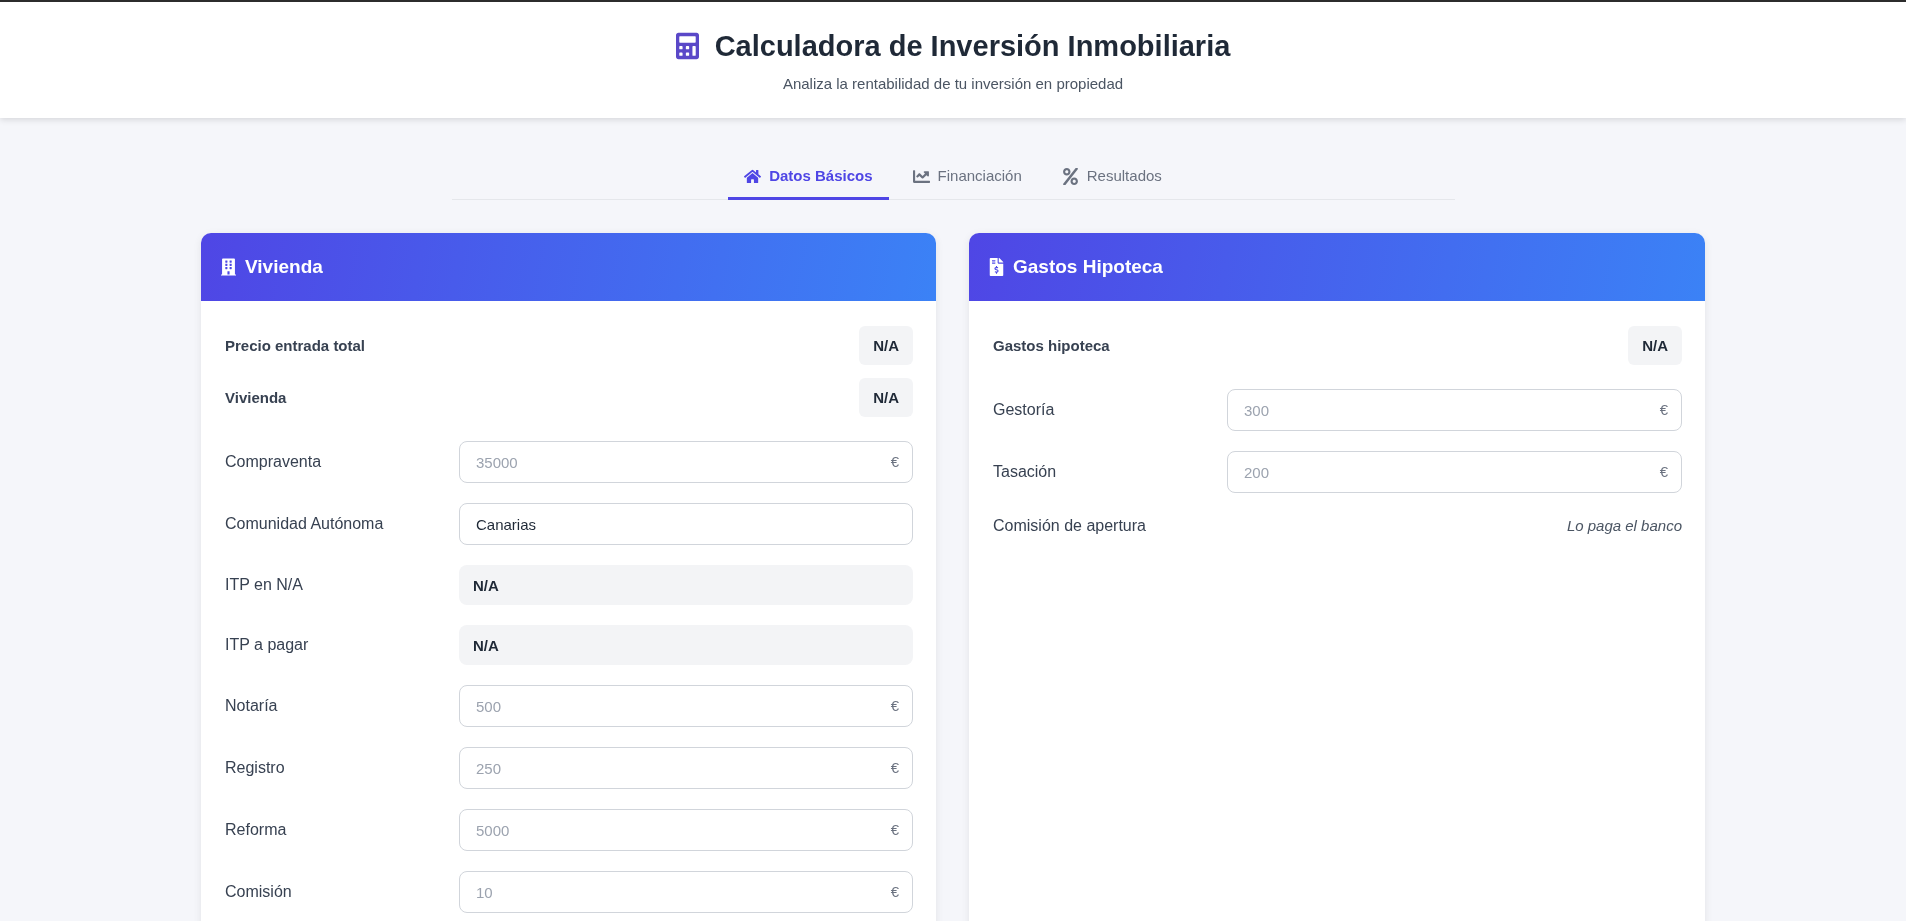  I want to click on tab: Resultados, so click(1111, 176).